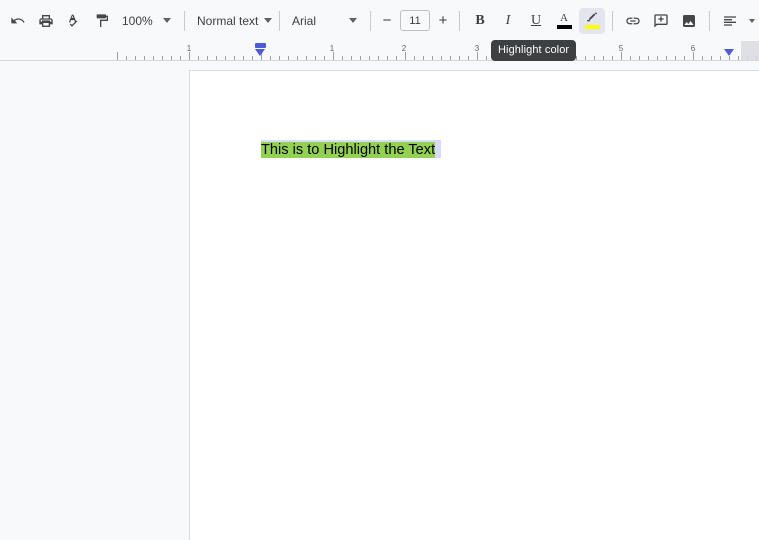 The image size is (759, 540). Describe the element at coordinates (661, 21) in the screenshot. I see `add-comment-button` at that location.